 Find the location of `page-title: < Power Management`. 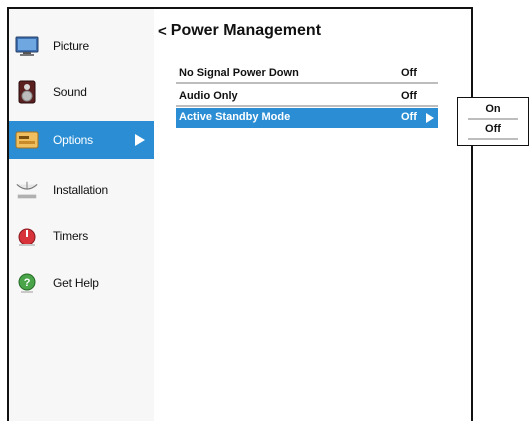

page-title: < Power Management is located at coordinates (239, 31).